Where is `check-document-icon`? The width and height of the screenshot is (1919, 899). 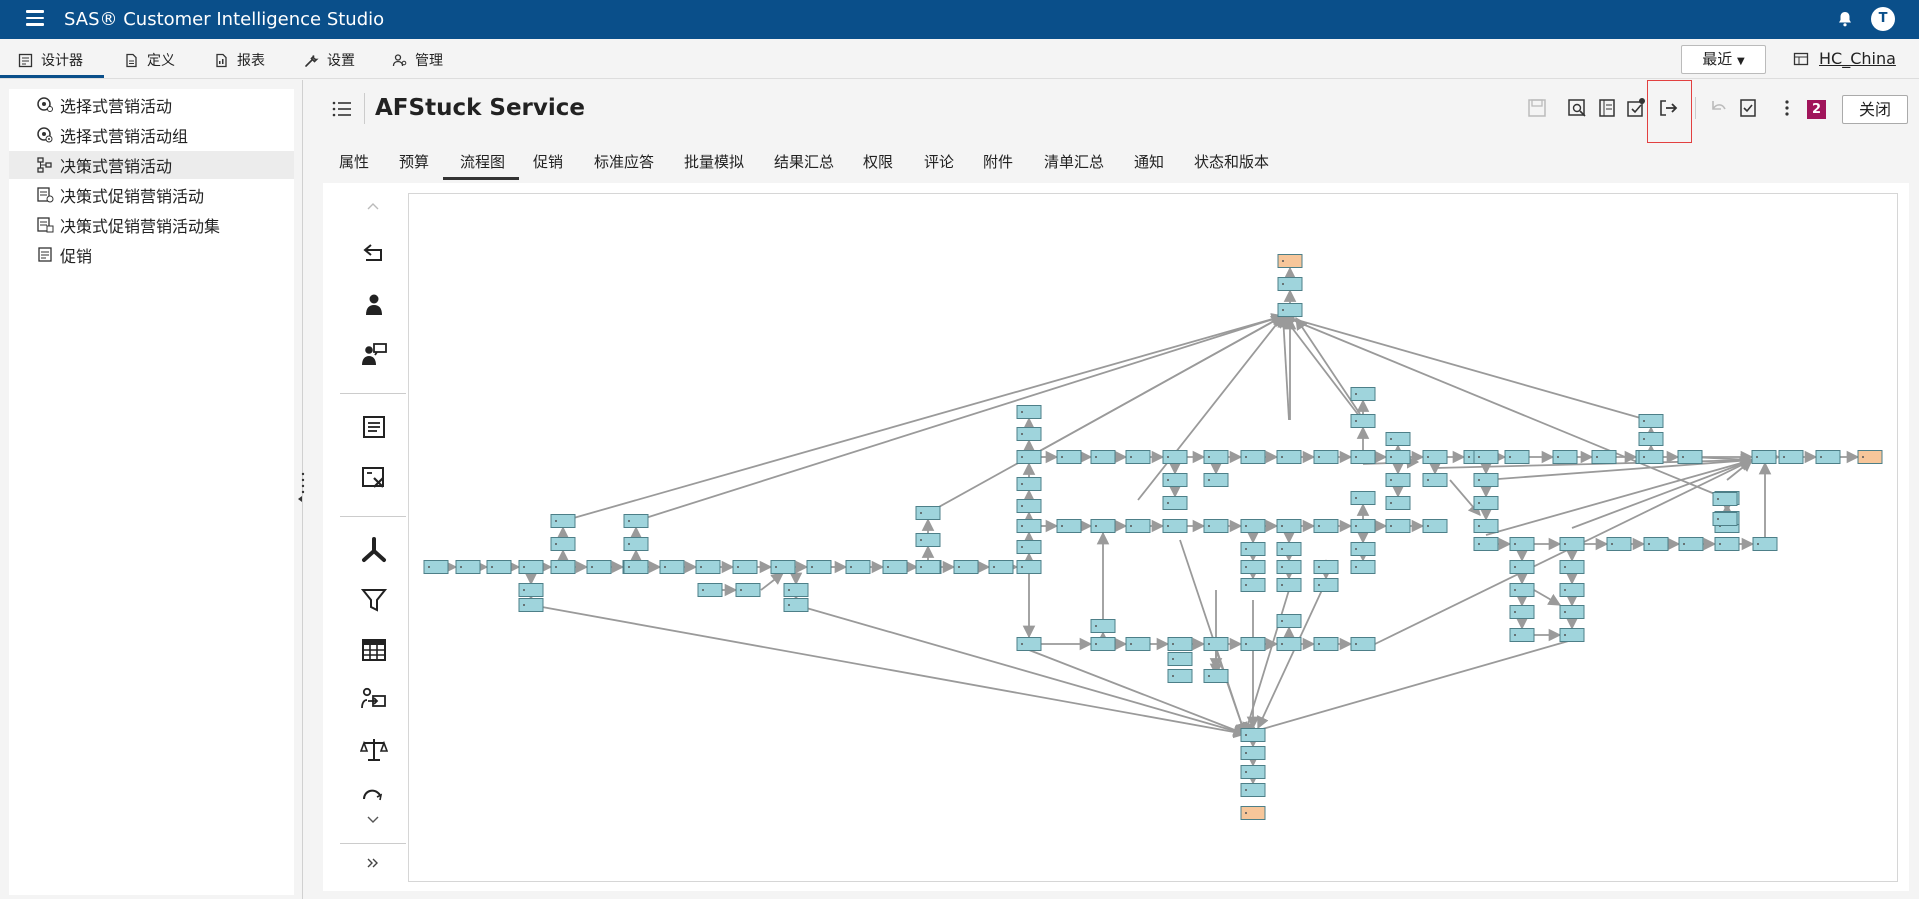
check-document-icon is located at coordinates (1636, 108).